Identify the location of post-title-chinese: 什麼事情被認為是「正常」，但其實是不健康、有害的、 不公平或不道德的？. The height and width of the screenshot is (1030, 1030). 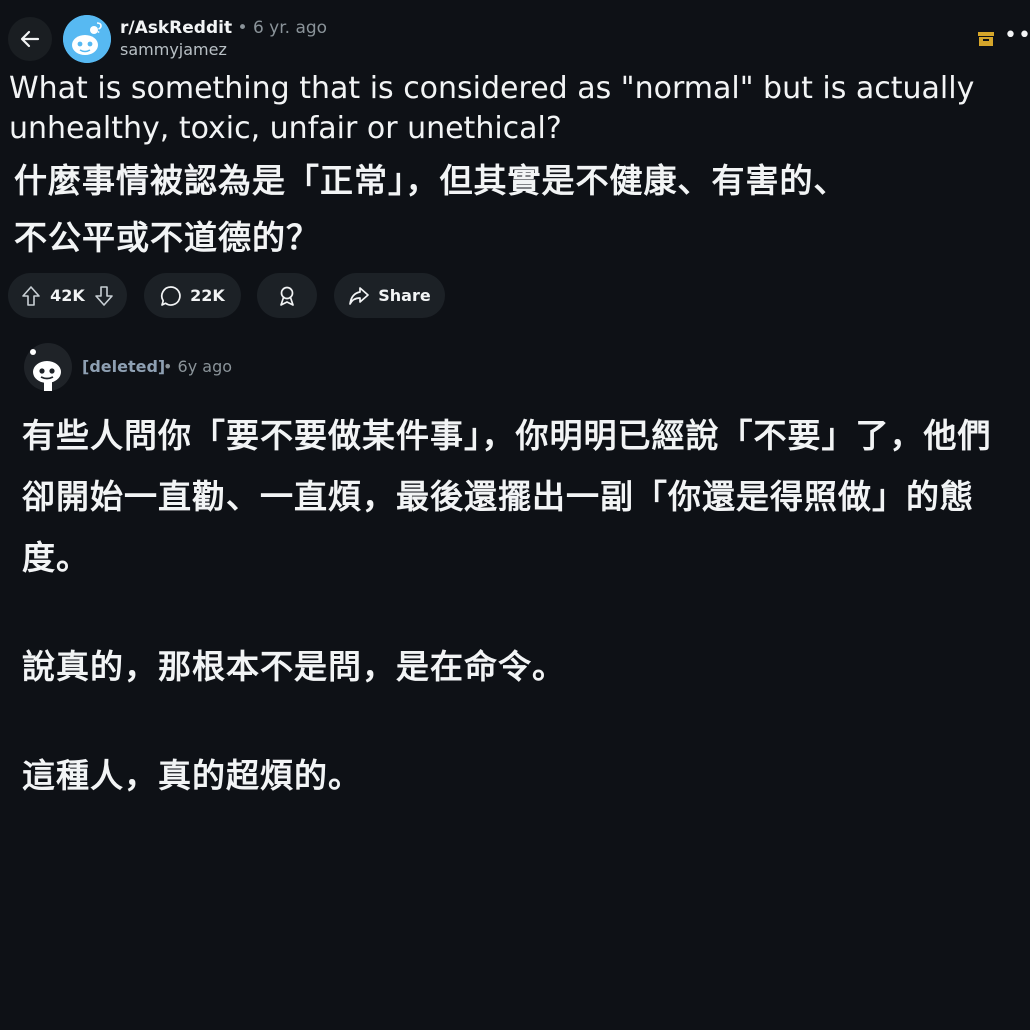
(514, 209).